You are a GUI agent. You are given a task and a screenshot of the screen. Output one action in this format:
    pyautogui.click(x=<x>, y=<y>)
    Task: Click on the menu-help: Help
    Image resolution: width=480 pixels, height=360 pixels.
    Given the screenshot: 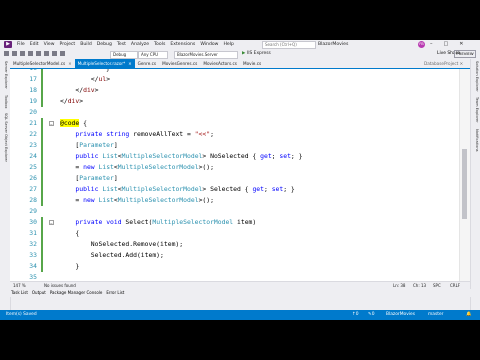 What is the action you would take?
    pyautogui.click(x=228, y=44)
    